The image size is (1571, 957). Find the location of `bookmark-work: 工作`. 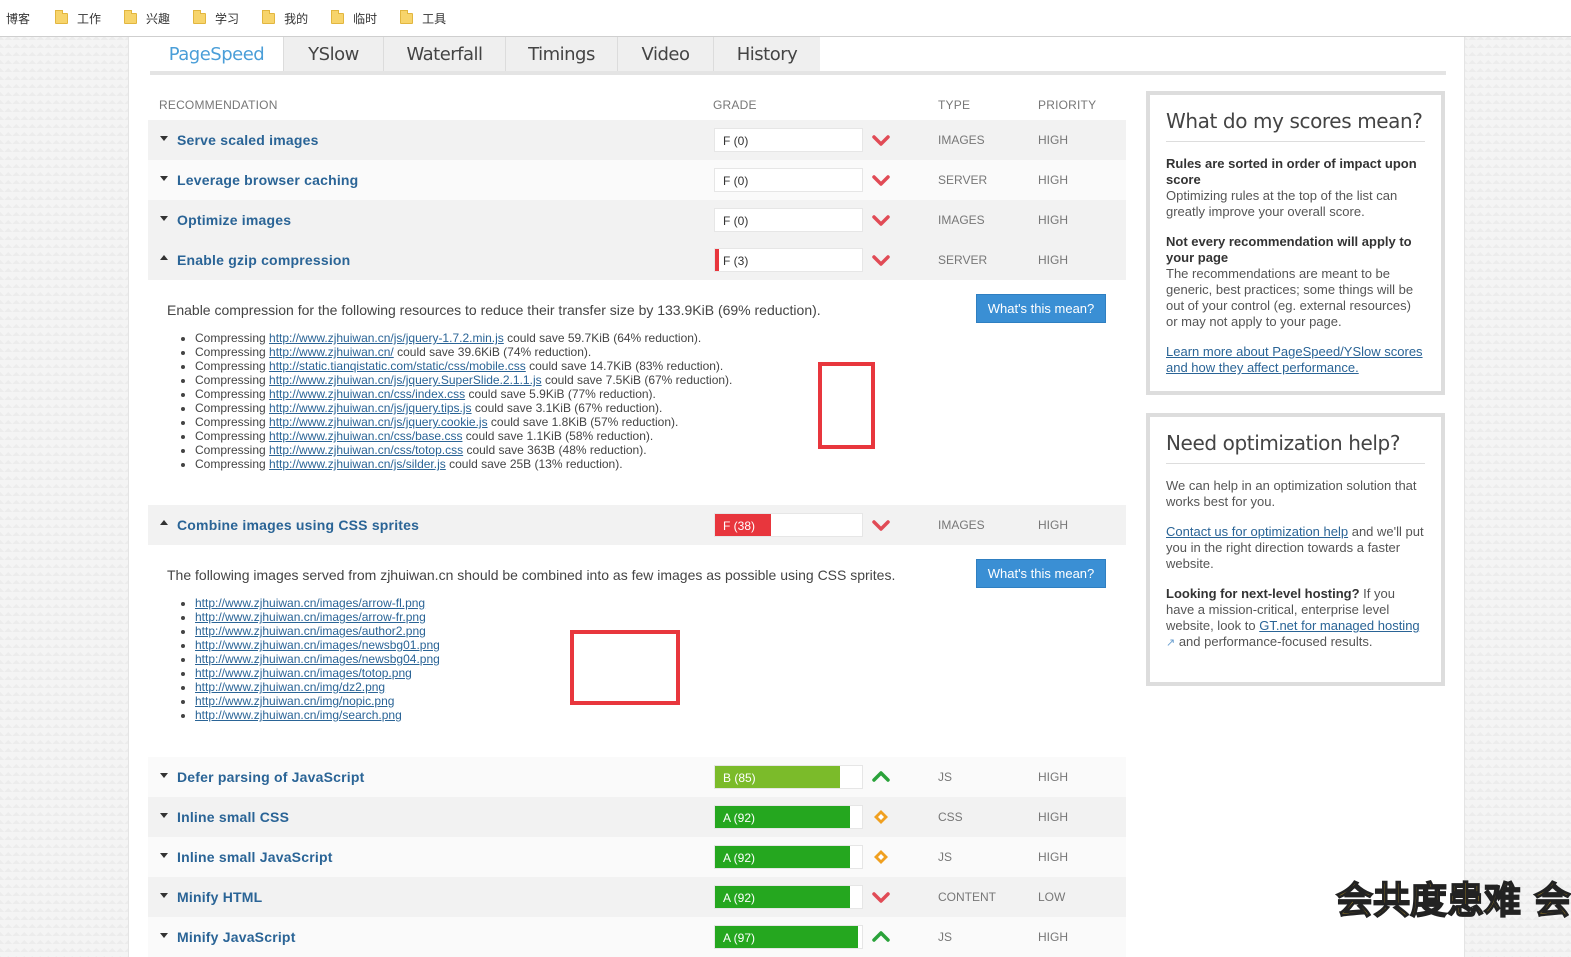

bookmark-work: 工作 is located at coordinates (78, 18).